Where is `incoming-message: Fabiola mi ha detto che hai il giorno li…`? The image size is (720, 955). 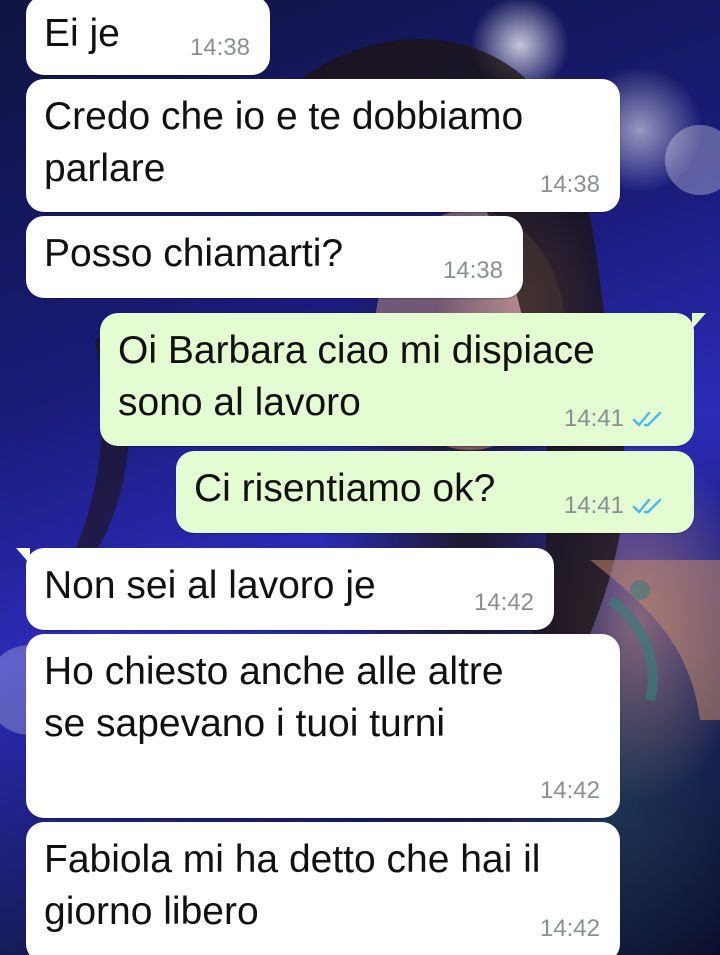
incoming-message: Fabiola mi ha detto che hai il giorno li… is located at coordinates (323, 888).